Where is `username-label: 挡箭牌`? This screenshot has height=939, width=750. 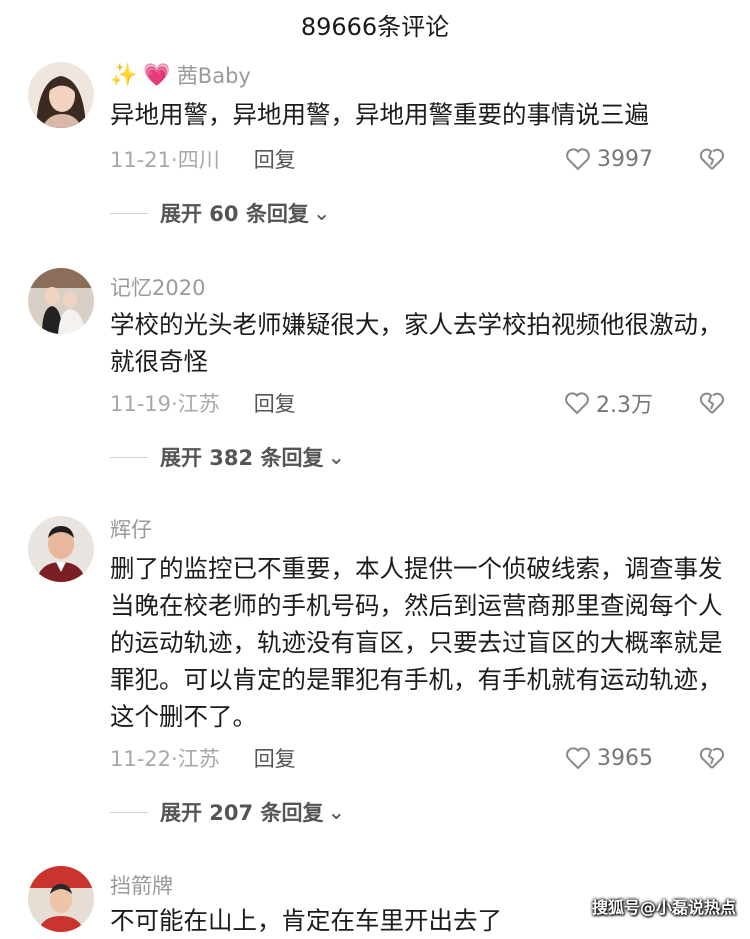 username-label: 挡箭牌 is located at coordinates (141, 885).